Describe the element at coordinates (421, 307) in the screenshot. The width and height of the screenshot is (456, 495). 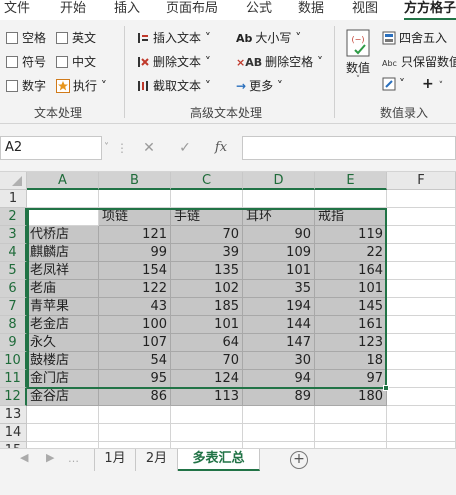
I see `cell-f7` at that location.